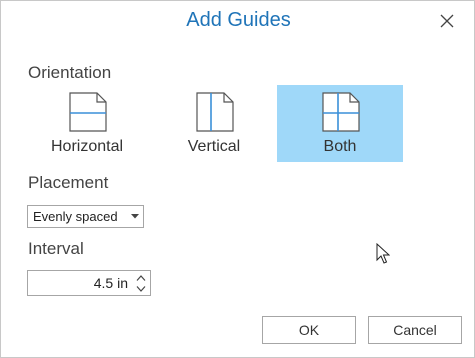  What do you see at coordinates (340, 112) in the screenshot?
I see `both-guides-icon` at bounding box center [340, 112].